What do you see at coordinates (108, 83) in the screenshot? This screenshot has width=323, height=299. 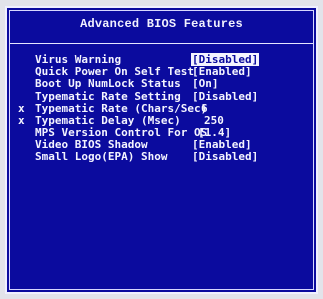 I see `setting-label: Boot Up NumLock Status` at bounding box center [108, 83].